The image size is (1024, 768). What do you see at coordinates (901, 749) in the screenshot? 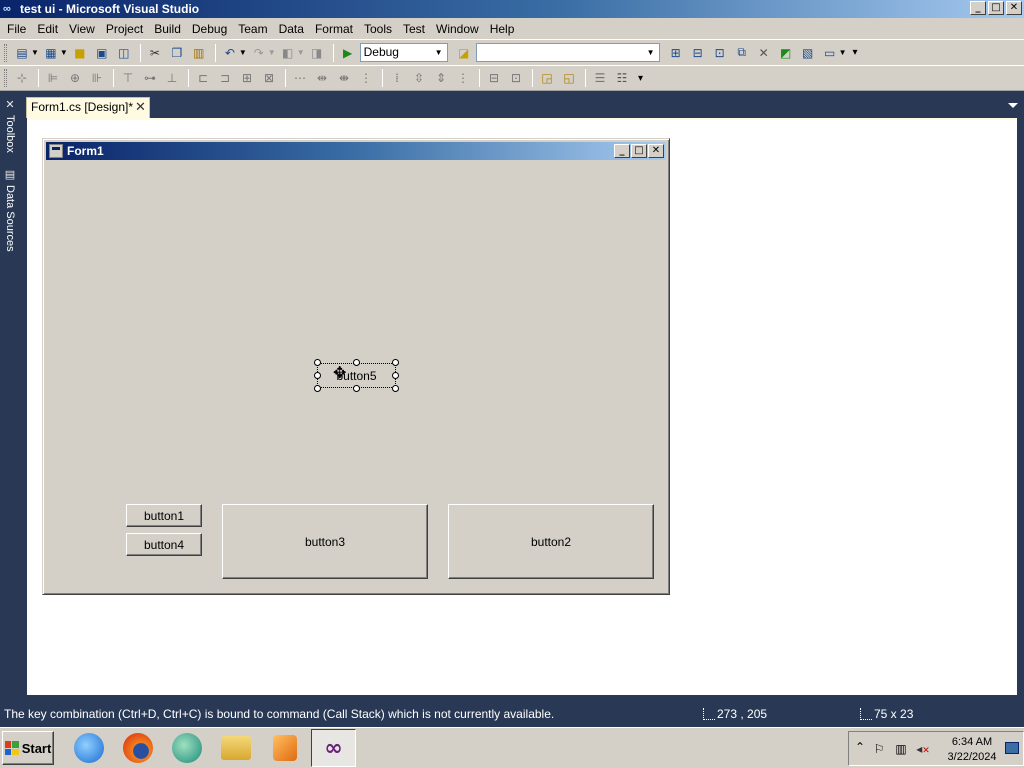
I see `network-icon: ▥` at bounding box center [901, 749].